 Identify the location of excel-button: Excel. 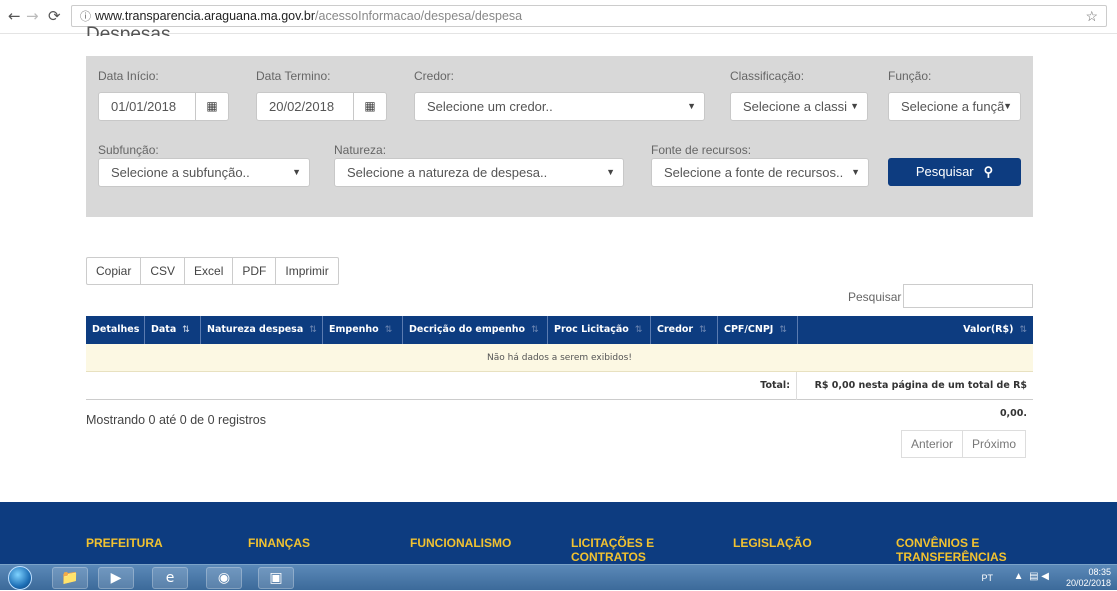
(209, 271).